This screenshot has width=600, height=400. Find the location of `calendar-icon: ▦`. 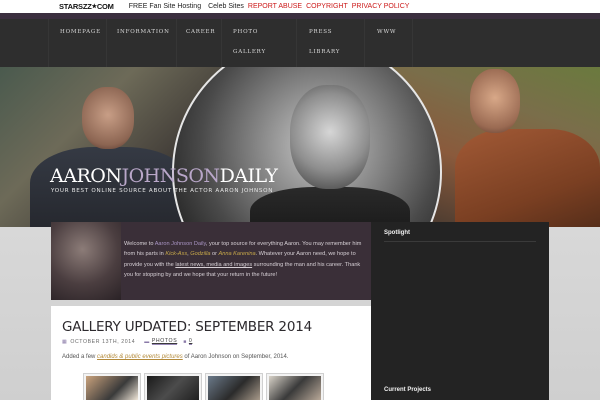

calendar-icon: ▦ is located at coordinates (65, 341).